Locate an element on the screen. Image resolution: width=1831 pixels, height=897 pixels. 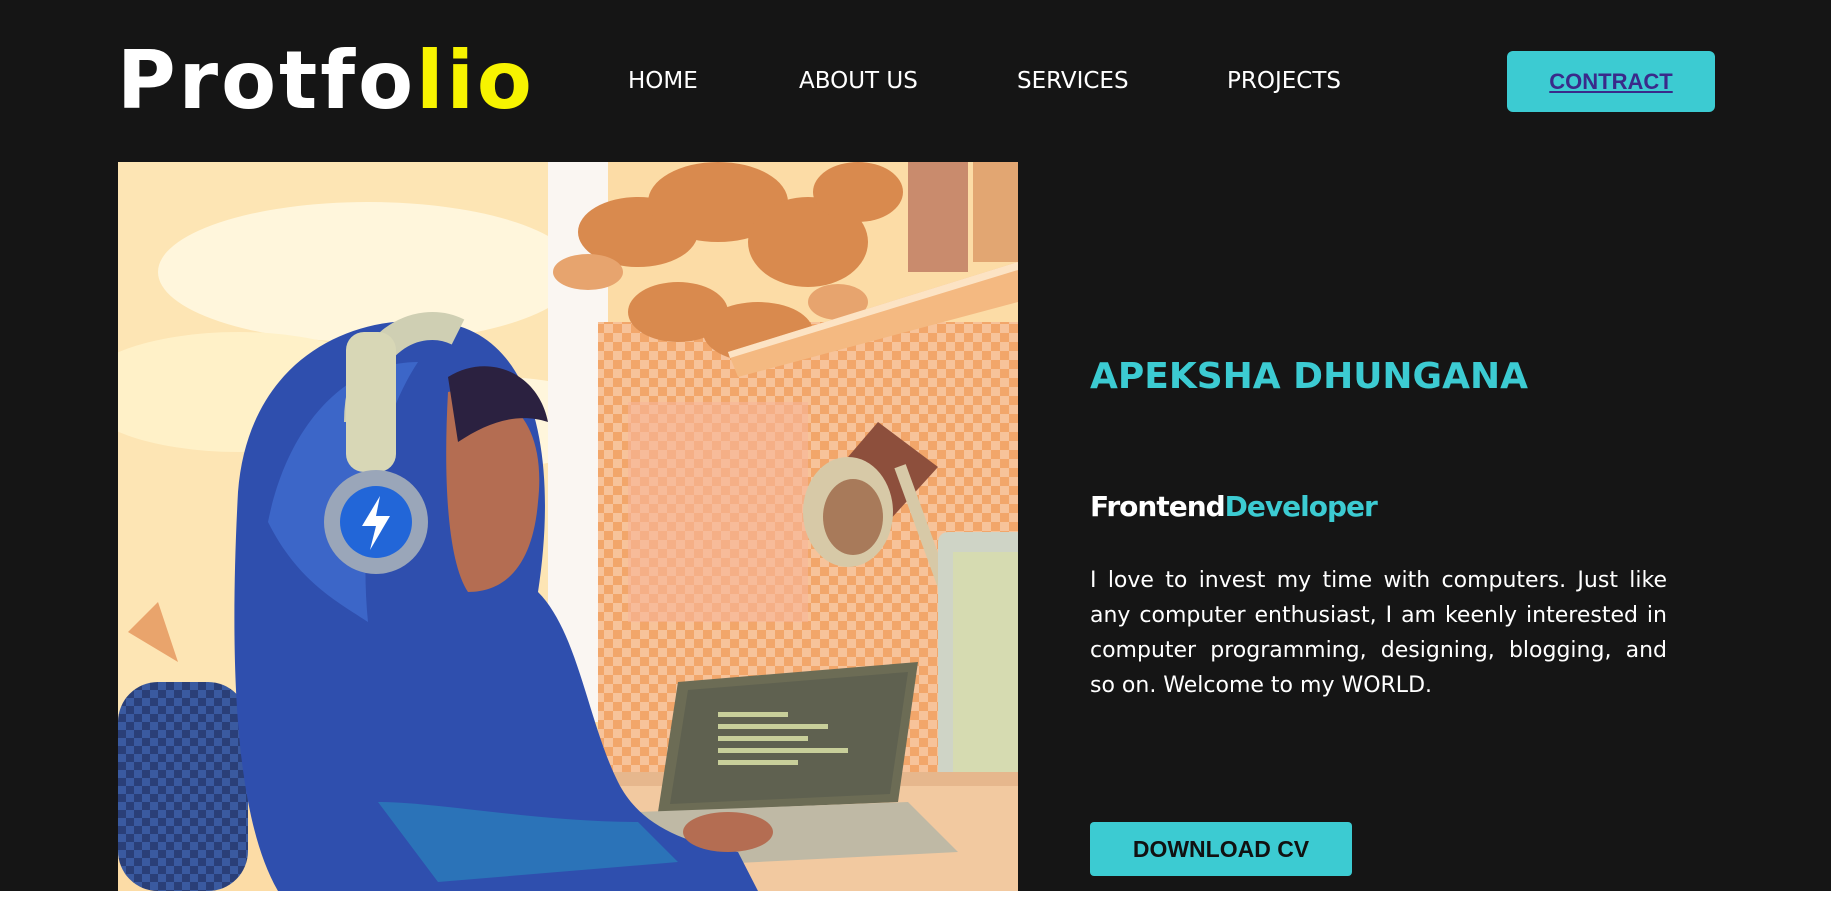
contract-button: CONTRACT is located at coordinates (1611, 81).